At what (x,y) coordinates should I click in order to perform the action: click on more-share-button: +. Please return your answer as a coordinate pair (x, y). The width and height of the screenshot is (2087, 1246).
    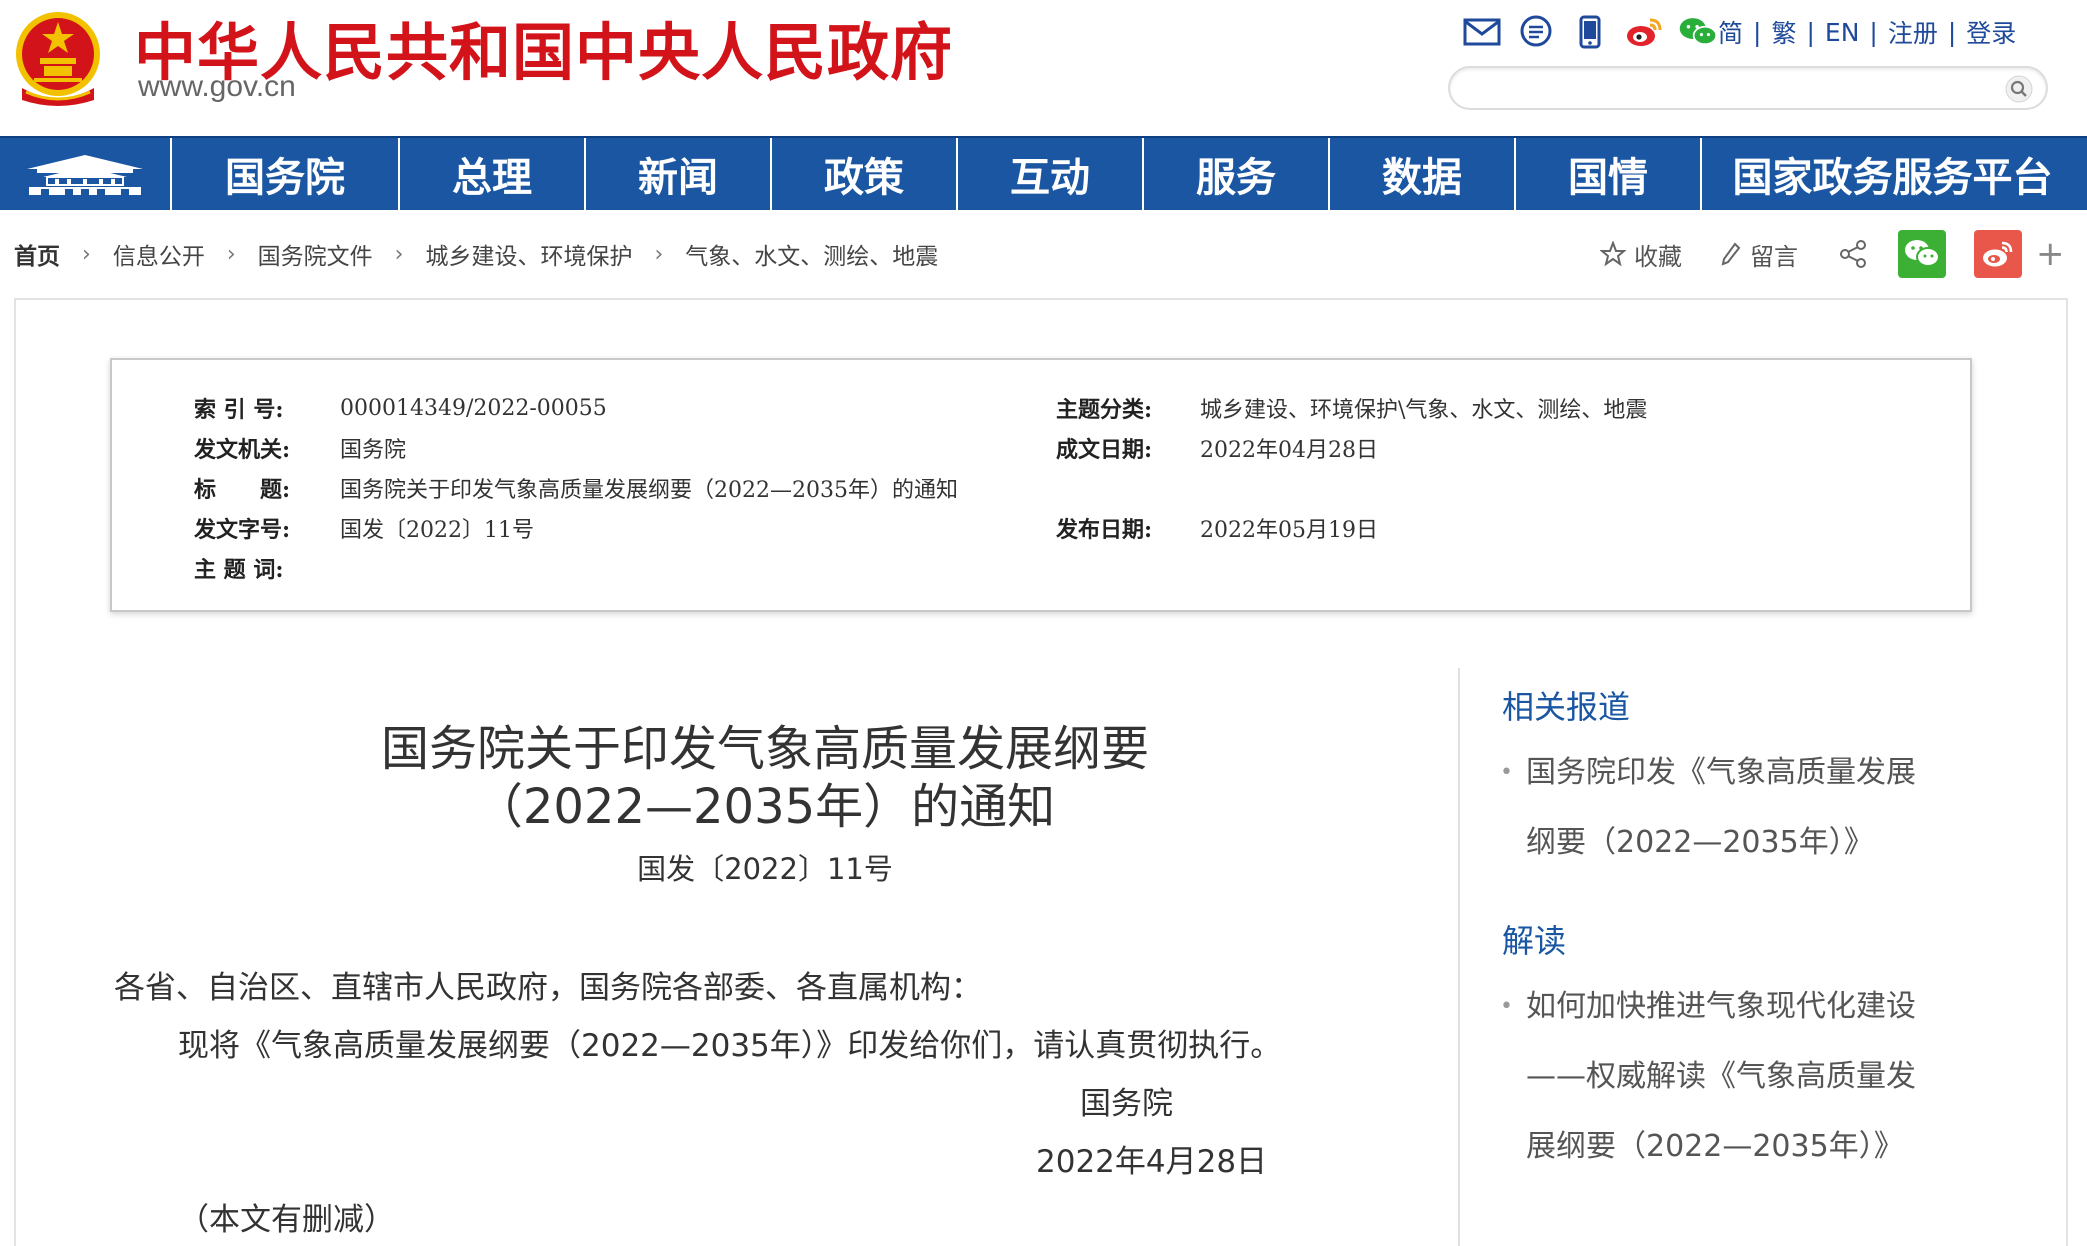
    Looking at the image, I should click on (2050, 254).